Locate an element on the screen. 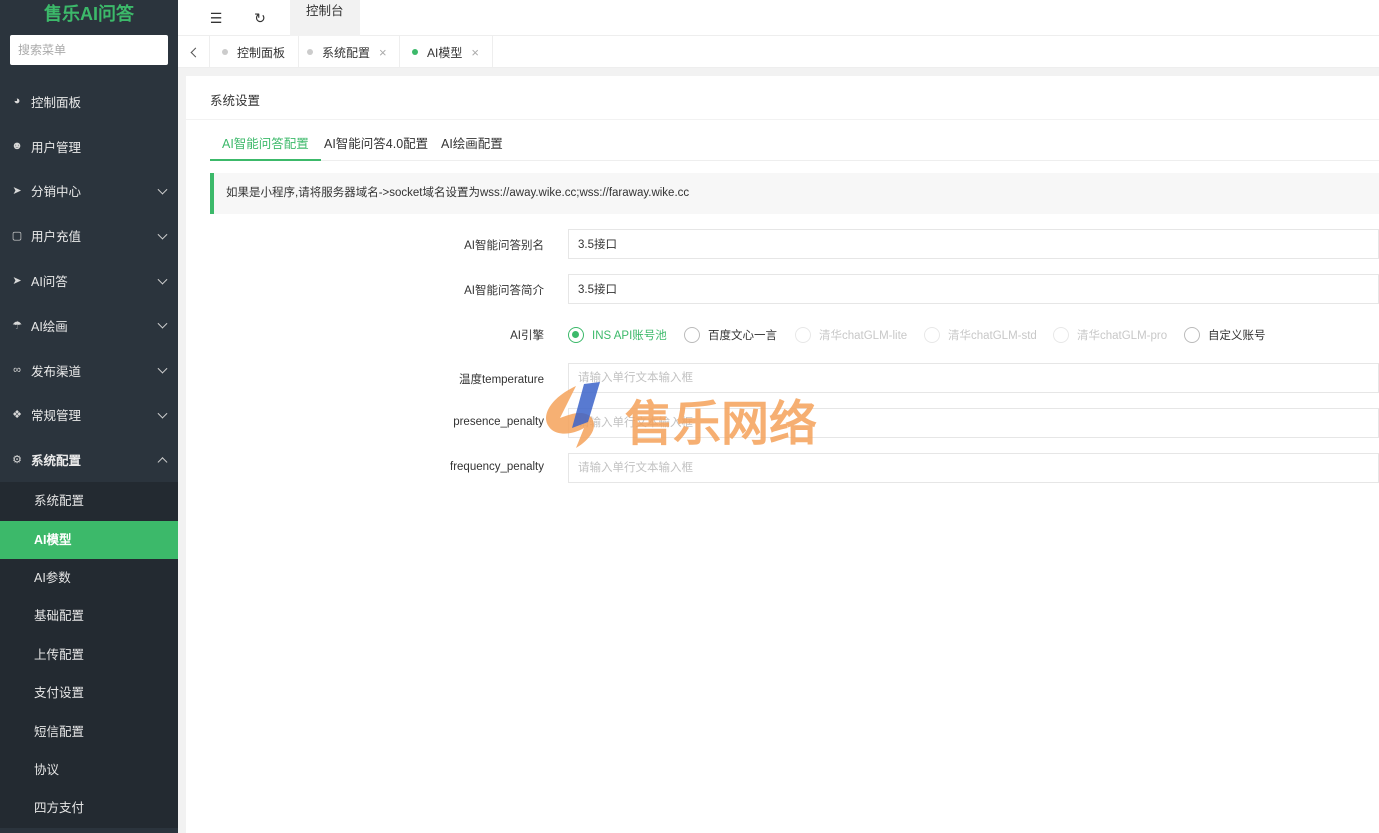 Image resolution: width=1379 pixels, height=833 pixels. page-tab-ai-model: AI模型 × is located at coordinates (452, 52).